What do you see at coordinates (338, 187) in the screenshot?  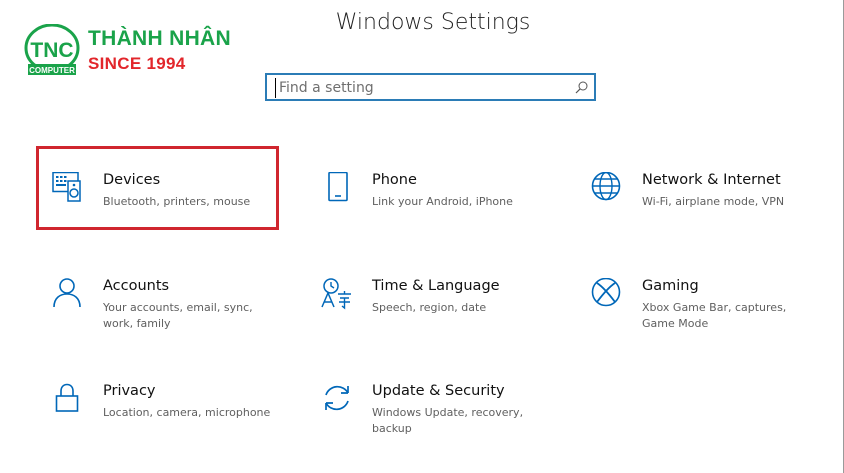 I see `phone-icon` at bounding box center [338, 187].